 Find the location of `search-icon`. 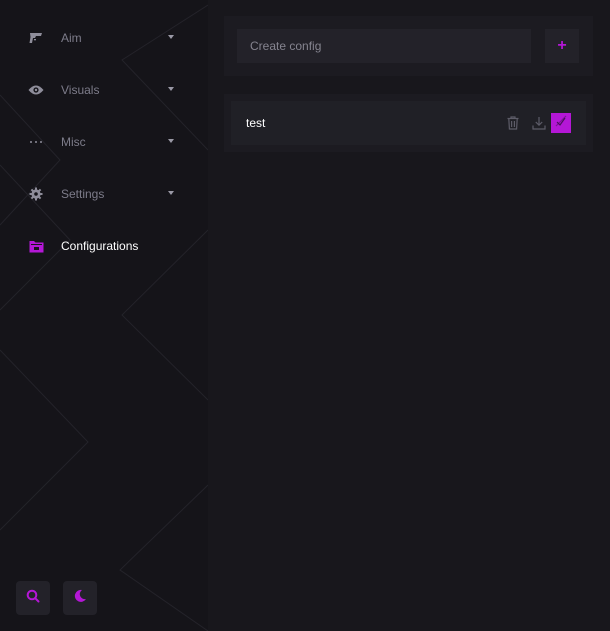

search-icon is located at coordinates (33, 598).